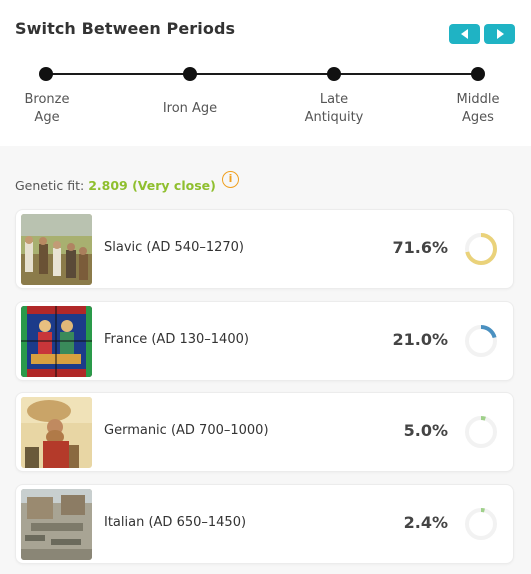 This screenshot has width=531, height=574. I want to click on previous-period-button, so click(464, 34).